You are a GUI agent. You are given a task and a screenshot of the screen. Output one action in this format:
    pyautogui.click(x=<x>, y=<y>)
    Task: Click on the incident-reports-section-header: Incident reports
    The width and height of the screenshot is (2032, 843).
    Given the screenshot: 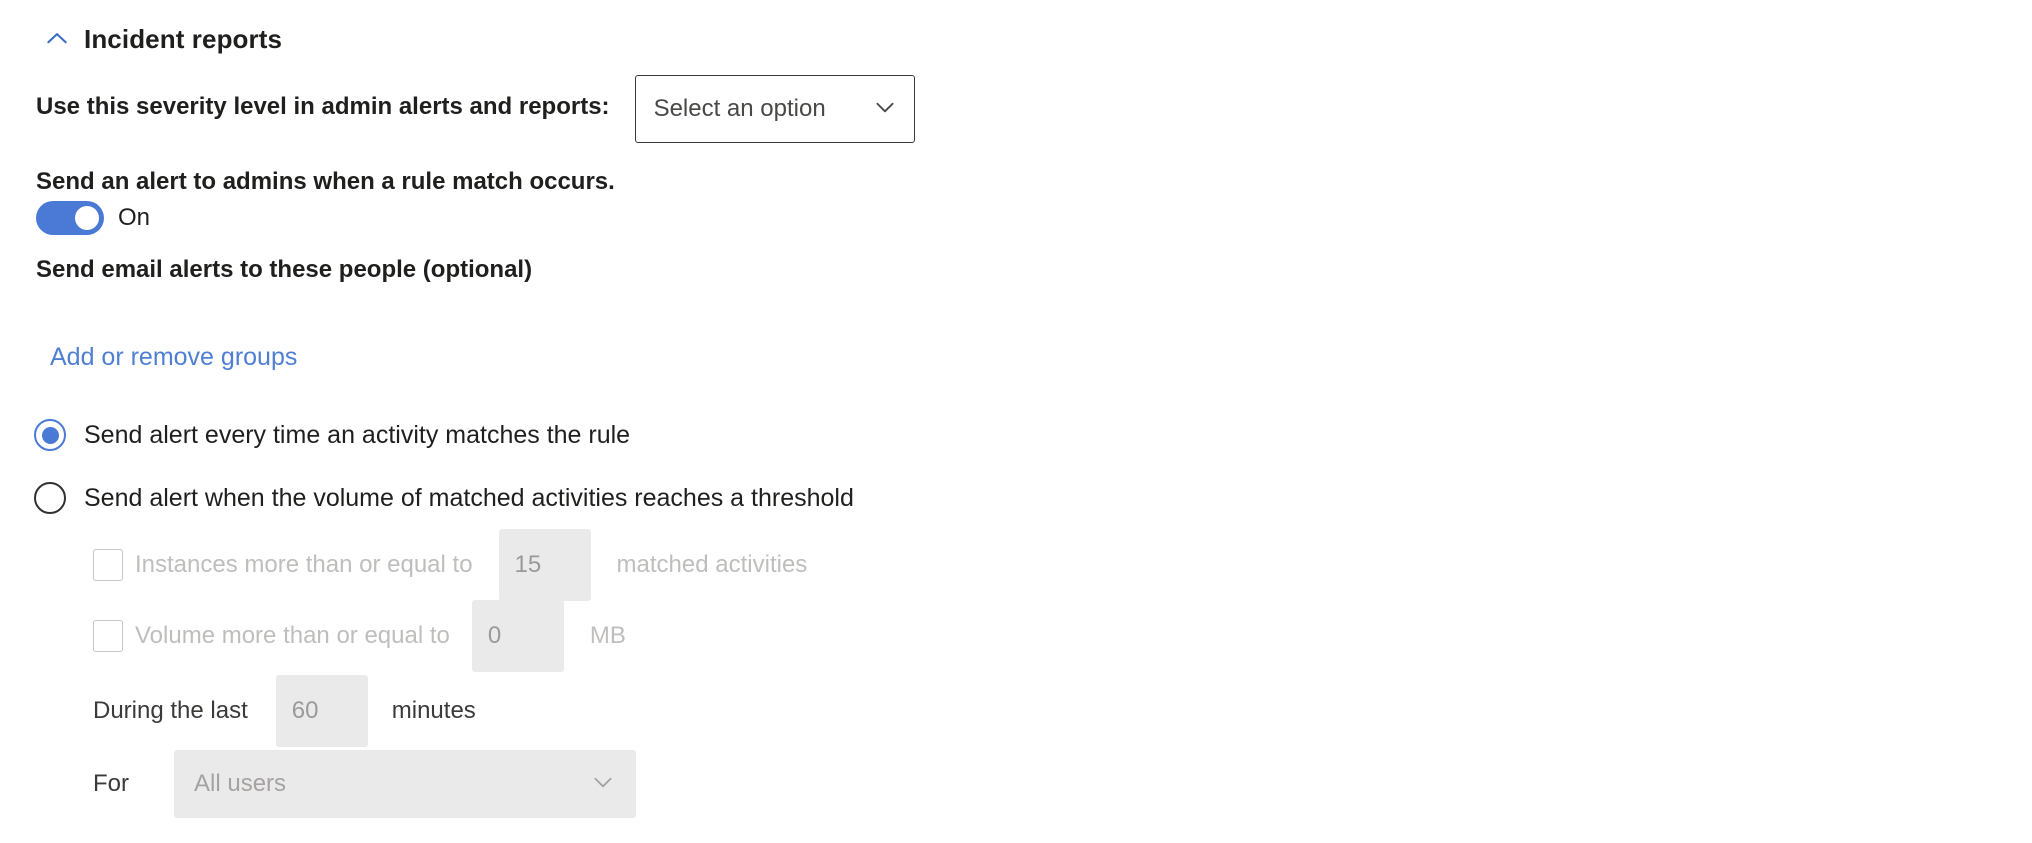 What is the action you would take?
    pyautogui.click(x=163, y=39)
    